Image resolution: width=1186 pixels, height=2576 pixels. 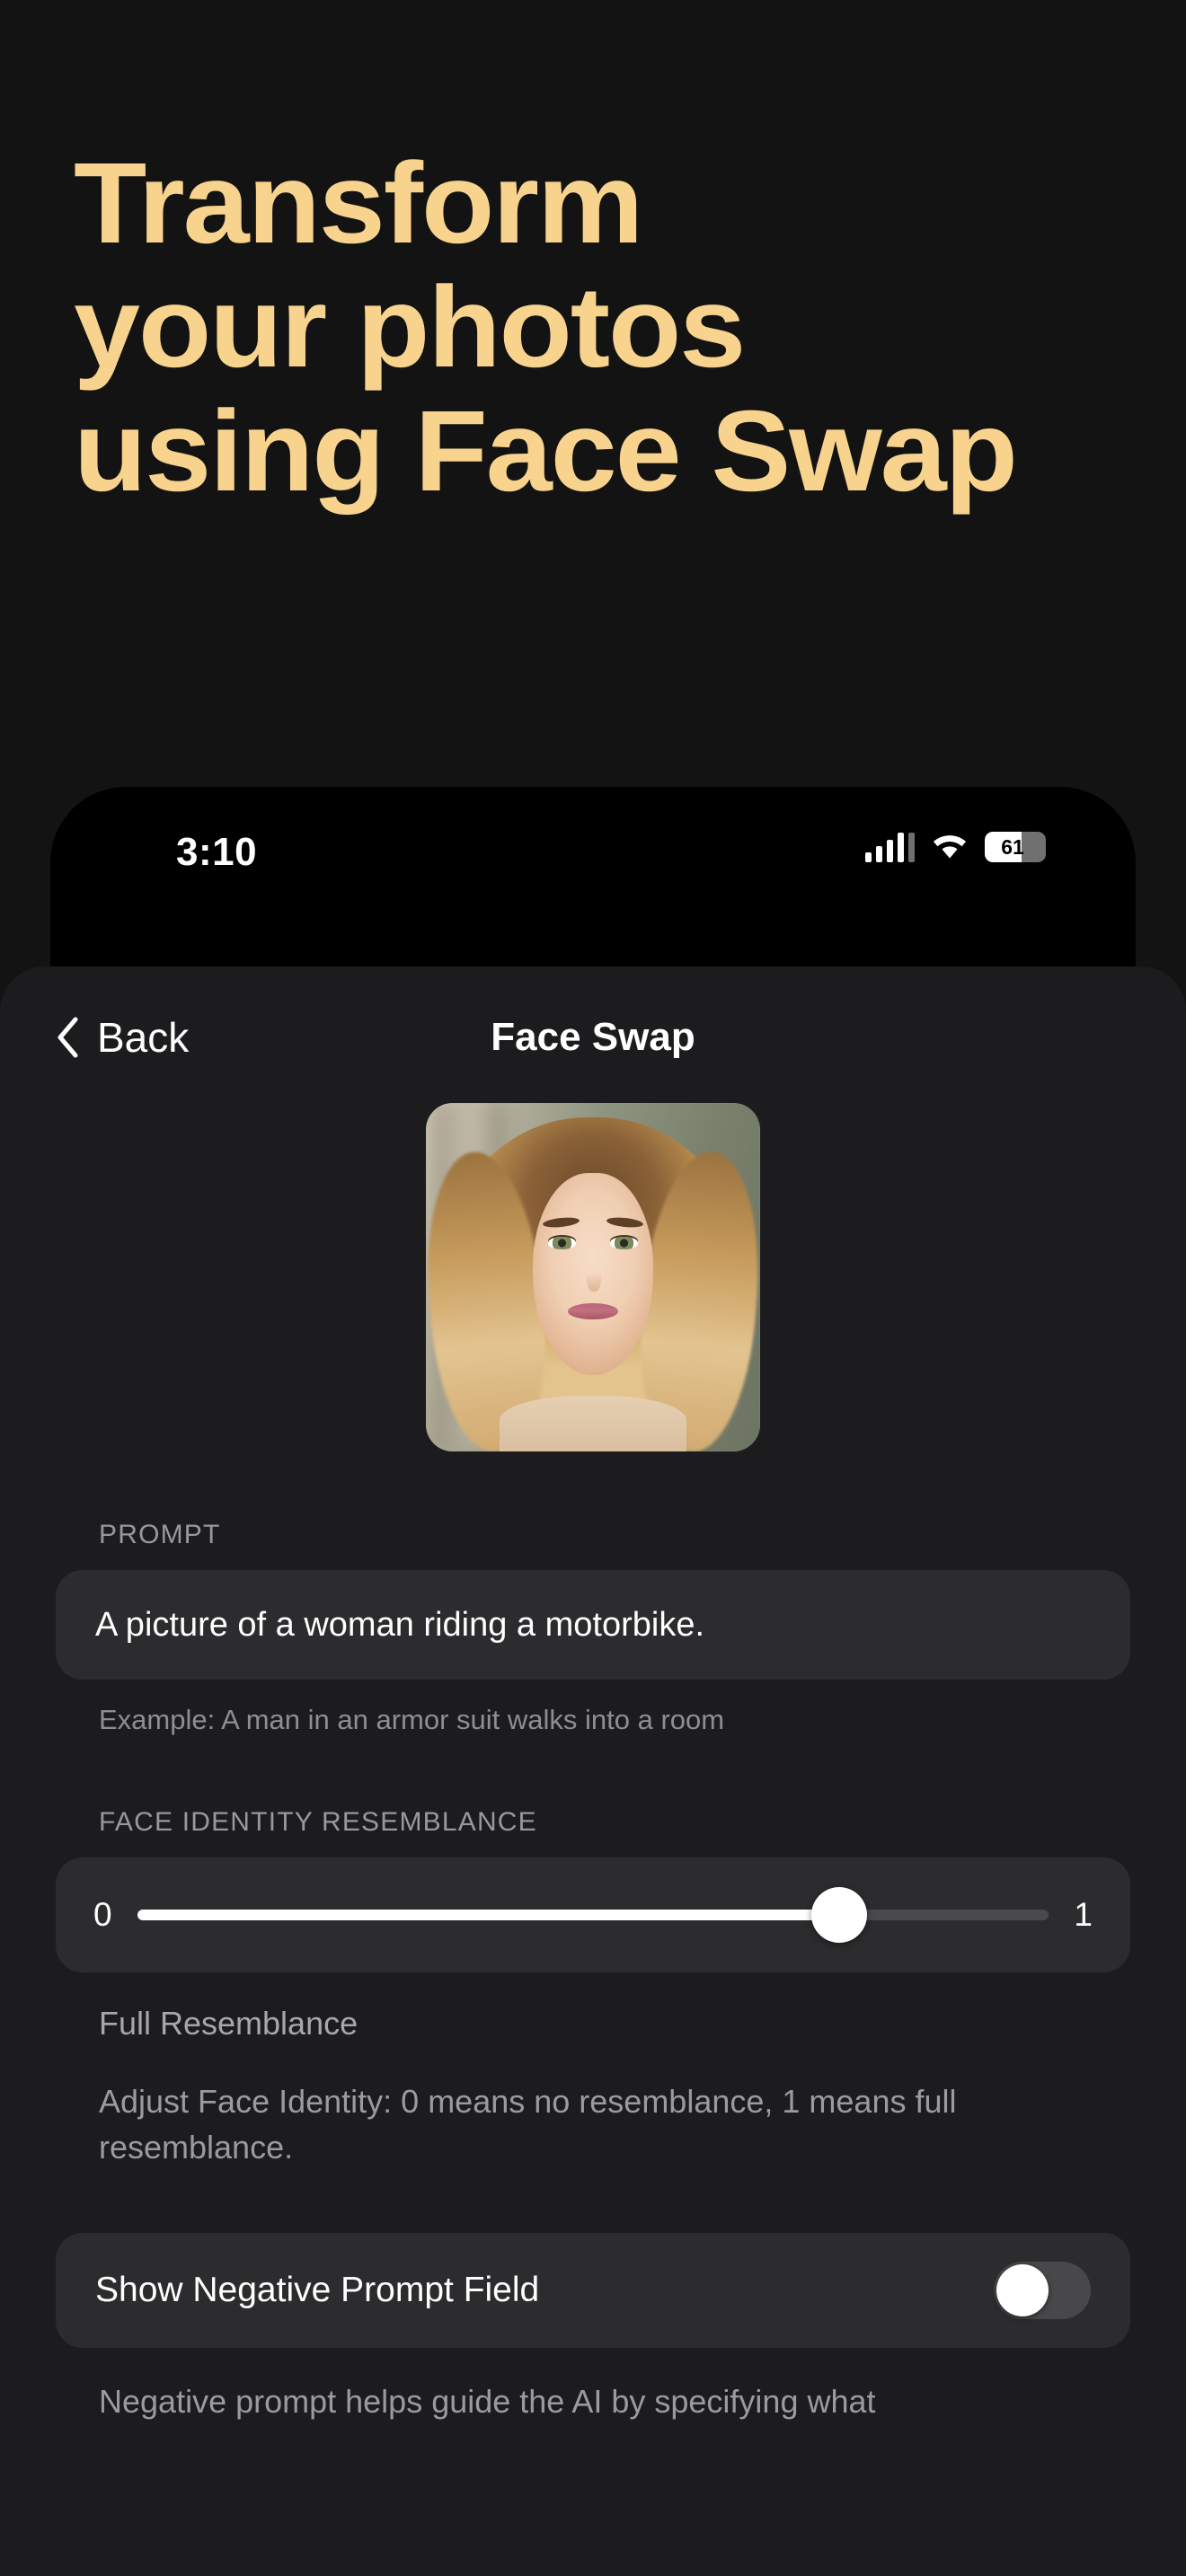 What do you see at coordinates (593, 865) in the screenshot?
I see `status-bar: 3:10 61` at bounding box center [593, 865].